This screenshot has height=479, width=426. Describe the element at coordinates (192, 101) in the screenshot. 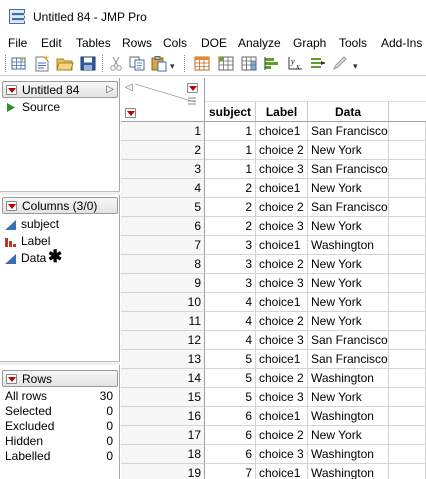

I see `column-list-icon` at that location.